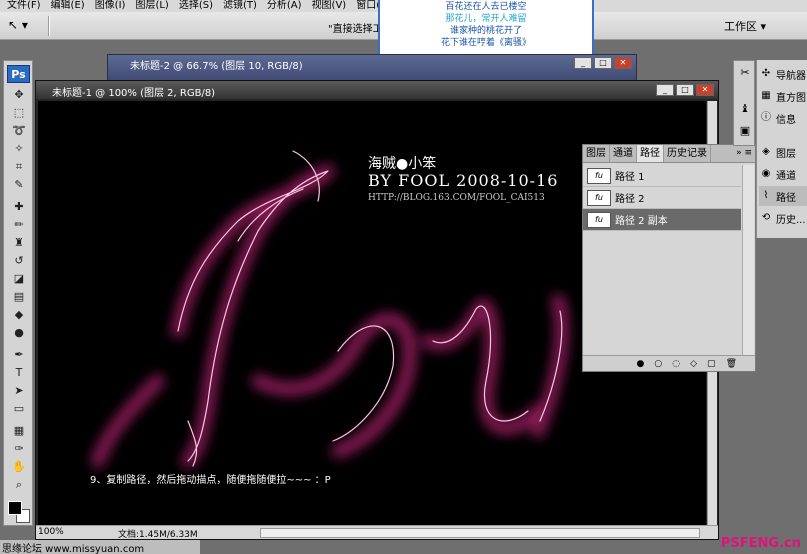 The width and height of the screenshot is (807, 554). What do you see at coordinates (196, 6) in the screenshot?
I see `menu-select: 选择(S)` at bounding box center [196, 6].